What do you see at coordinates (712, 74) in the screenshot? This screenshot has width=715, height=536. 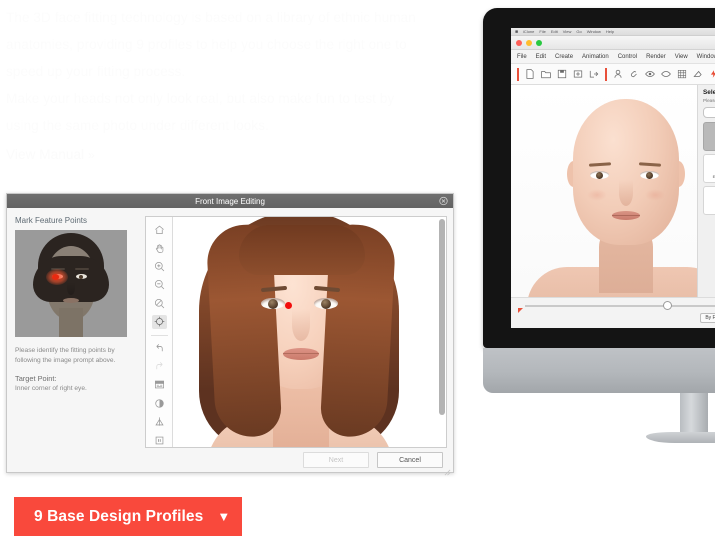 I see `render-icon` at bounding box center [712, 74].